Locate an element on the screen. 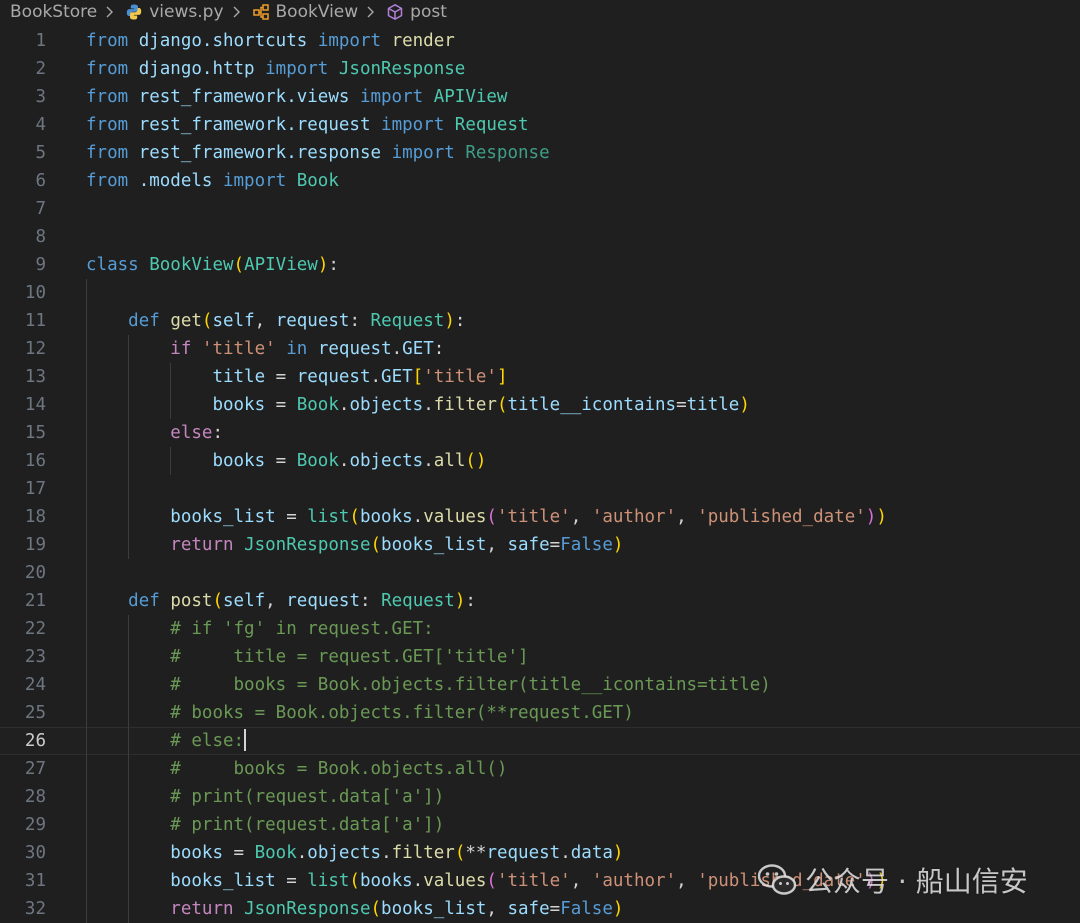  code-line: 17 is located at coordinates (540, 489).